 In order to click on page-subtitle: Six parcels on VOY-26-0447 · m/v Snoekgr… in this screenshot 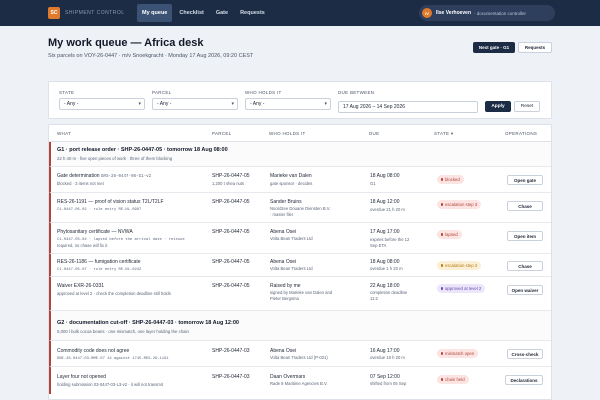, I will do `click(151, 56)`.